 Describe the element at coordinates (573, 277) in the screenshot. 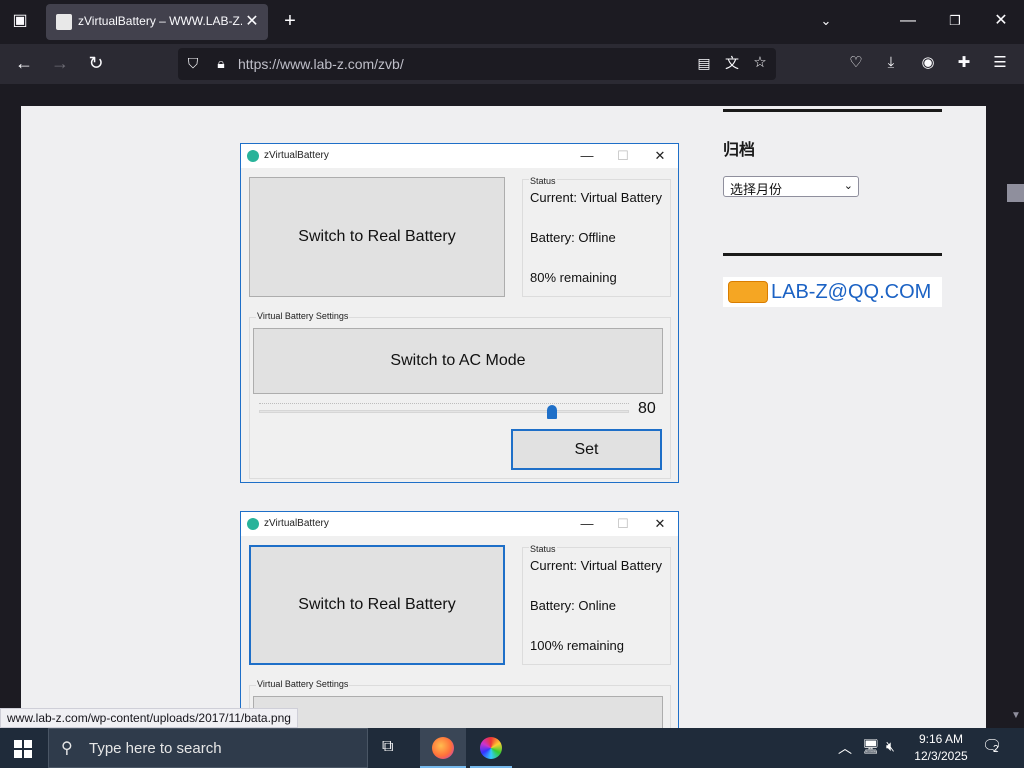

I see `remaining-status: 80% remaining` at that location.